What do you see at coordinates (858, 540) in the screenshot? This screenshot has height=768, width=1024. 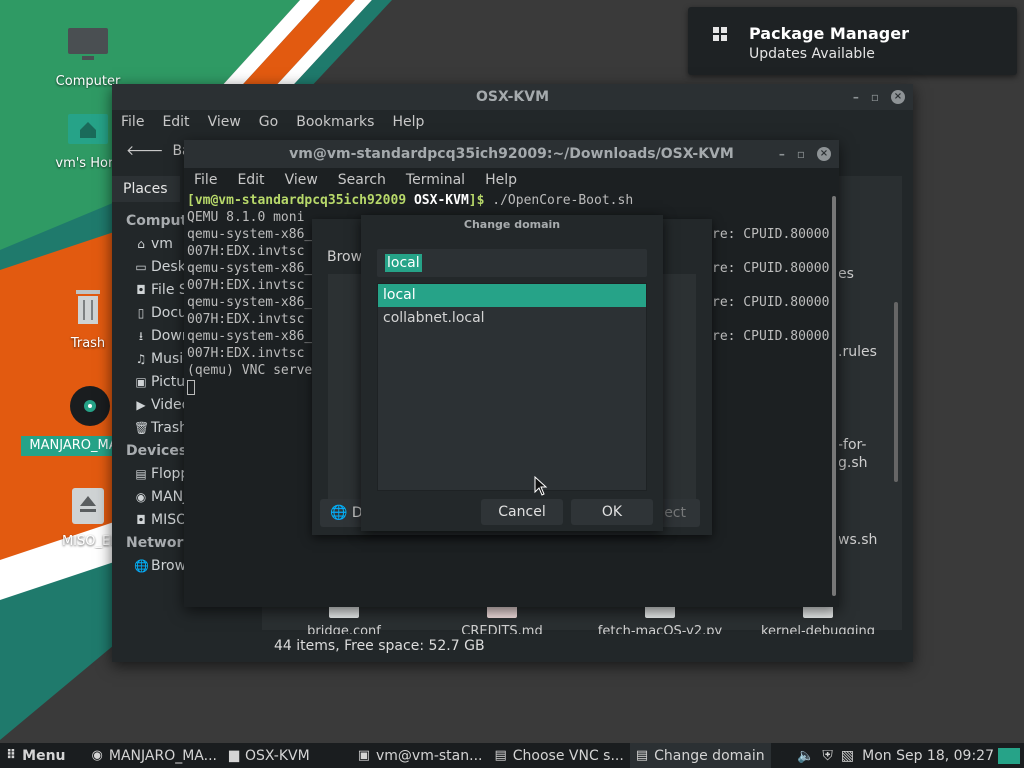 I see `file-name-fragment: ws.sh` at bounding box center [858, 540].